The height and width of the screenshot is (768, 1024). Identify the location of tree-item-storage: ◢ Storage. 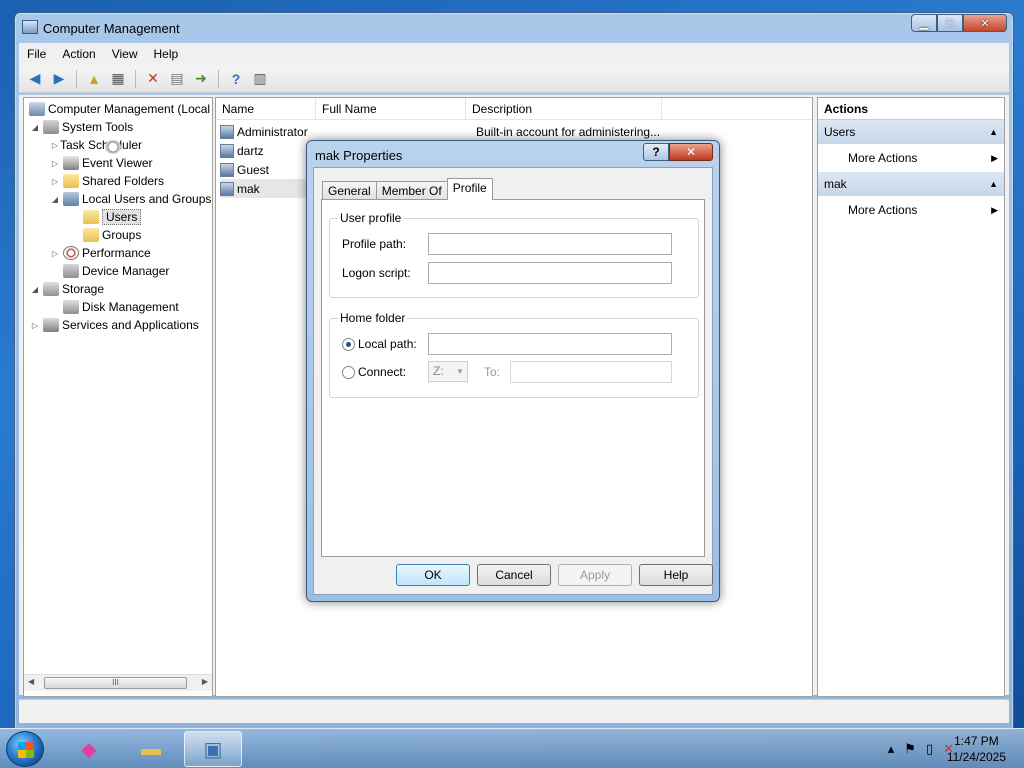
(67, 289).